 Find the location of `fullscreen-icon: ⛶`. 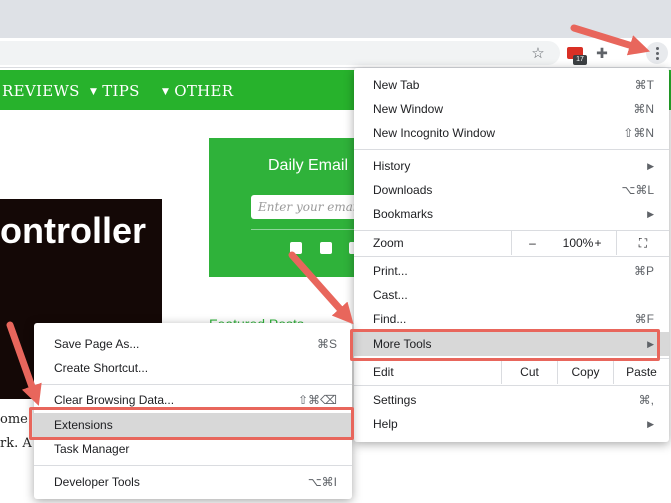

fullscreen-icon: ⛶ is located at coordinates (642, 243).